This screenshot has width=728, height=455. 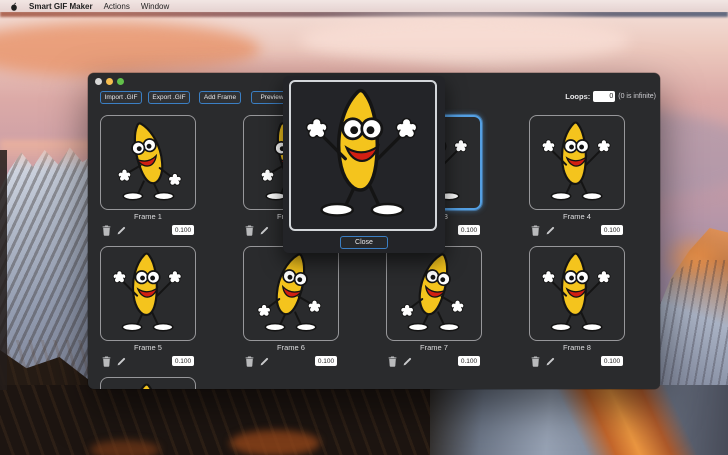 What do you see at coordinates (98, 81) in the screenshot?
I see `window-close-button` at bounding box center [98, 81].